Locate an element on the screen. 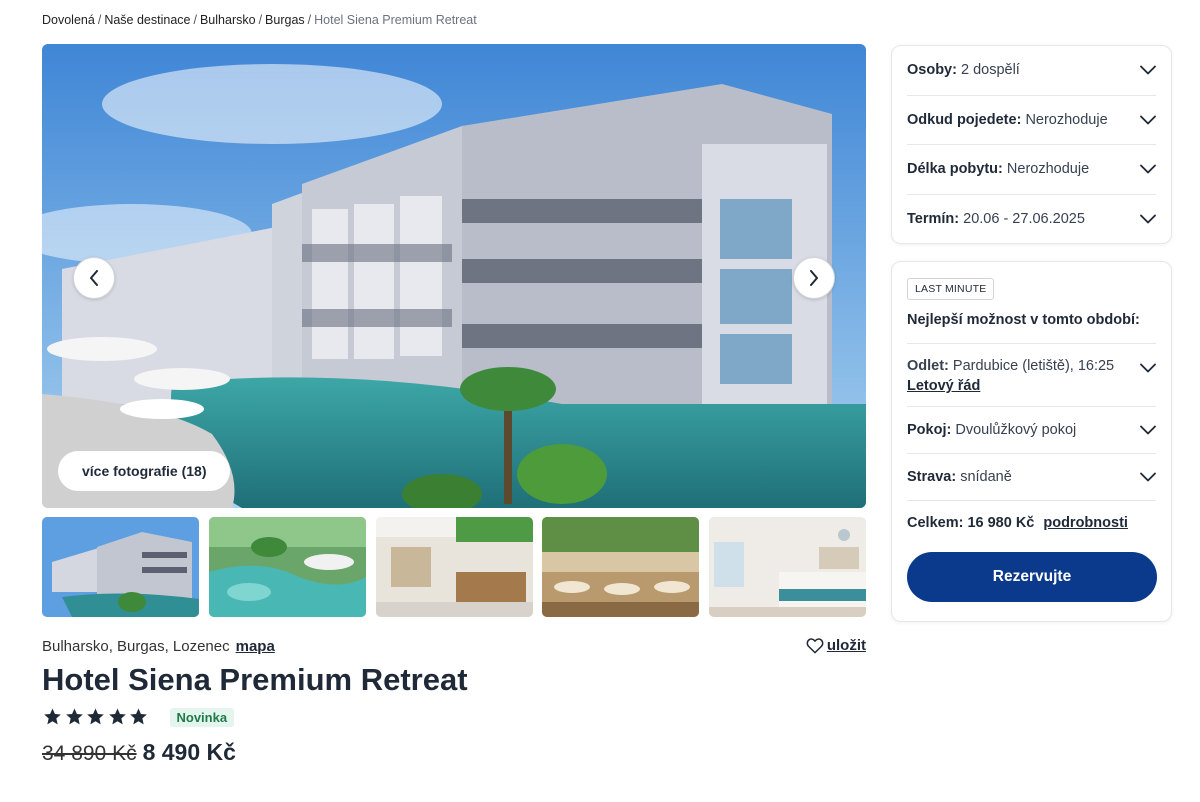  chevron-left-icon is located at coordinates (94, 278).